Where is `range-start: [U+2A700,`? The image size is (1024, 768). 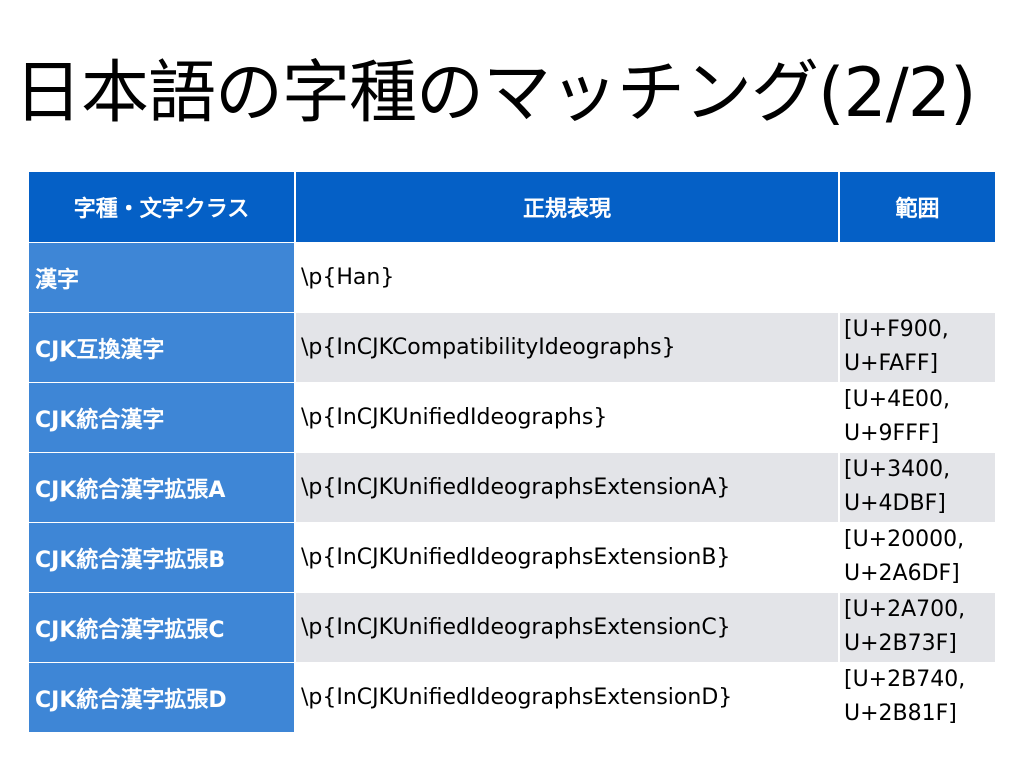
range-start: [U+2A700, is located at coordinates (905, 609).